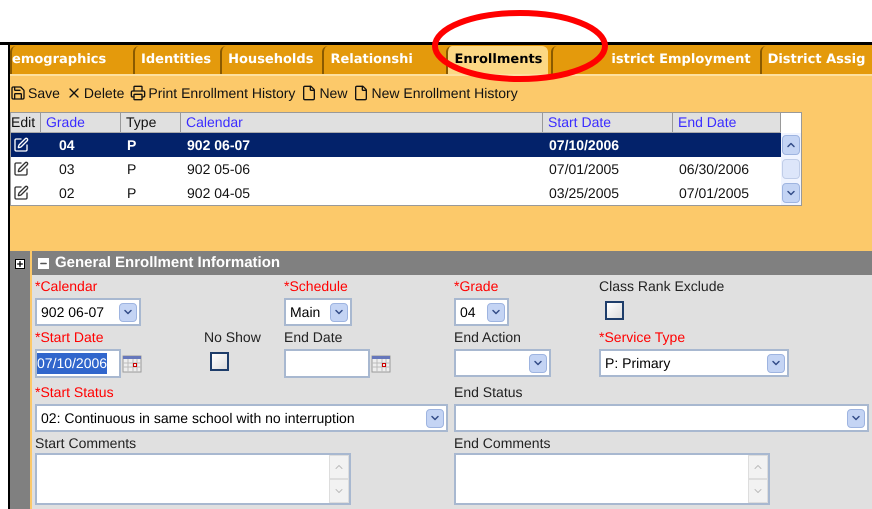 The image size is (872, 509). I want to click on dropdown-field: P: Primary, so click(694, 363).